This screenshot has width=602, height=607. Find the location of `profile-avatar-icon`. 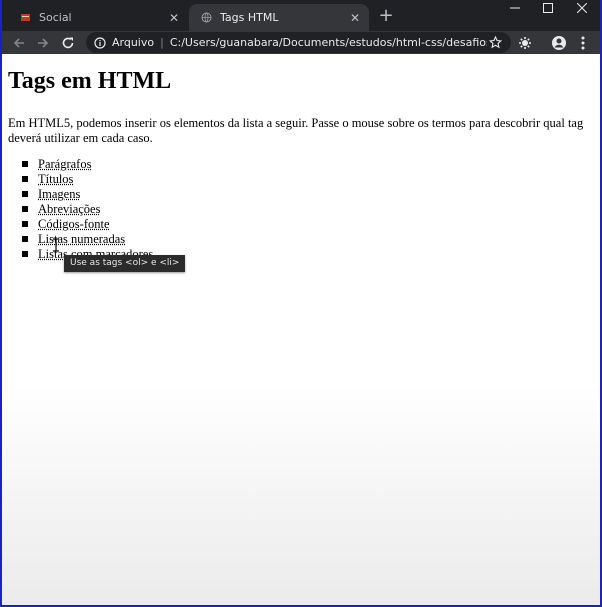

profile-avatar-icon is located at coordinates (559, 43).